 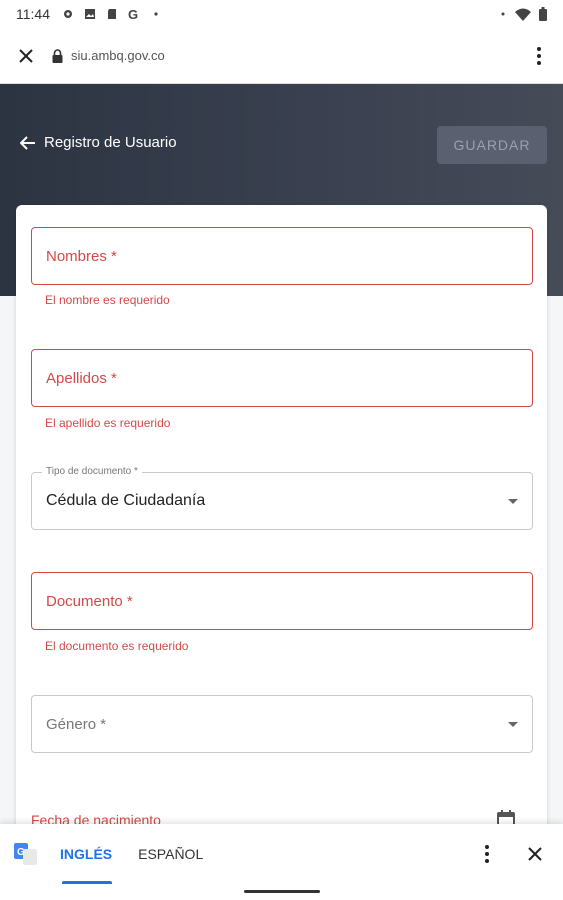 I want to click on nombres-label: Nombres *, so click(x=81, y=256).